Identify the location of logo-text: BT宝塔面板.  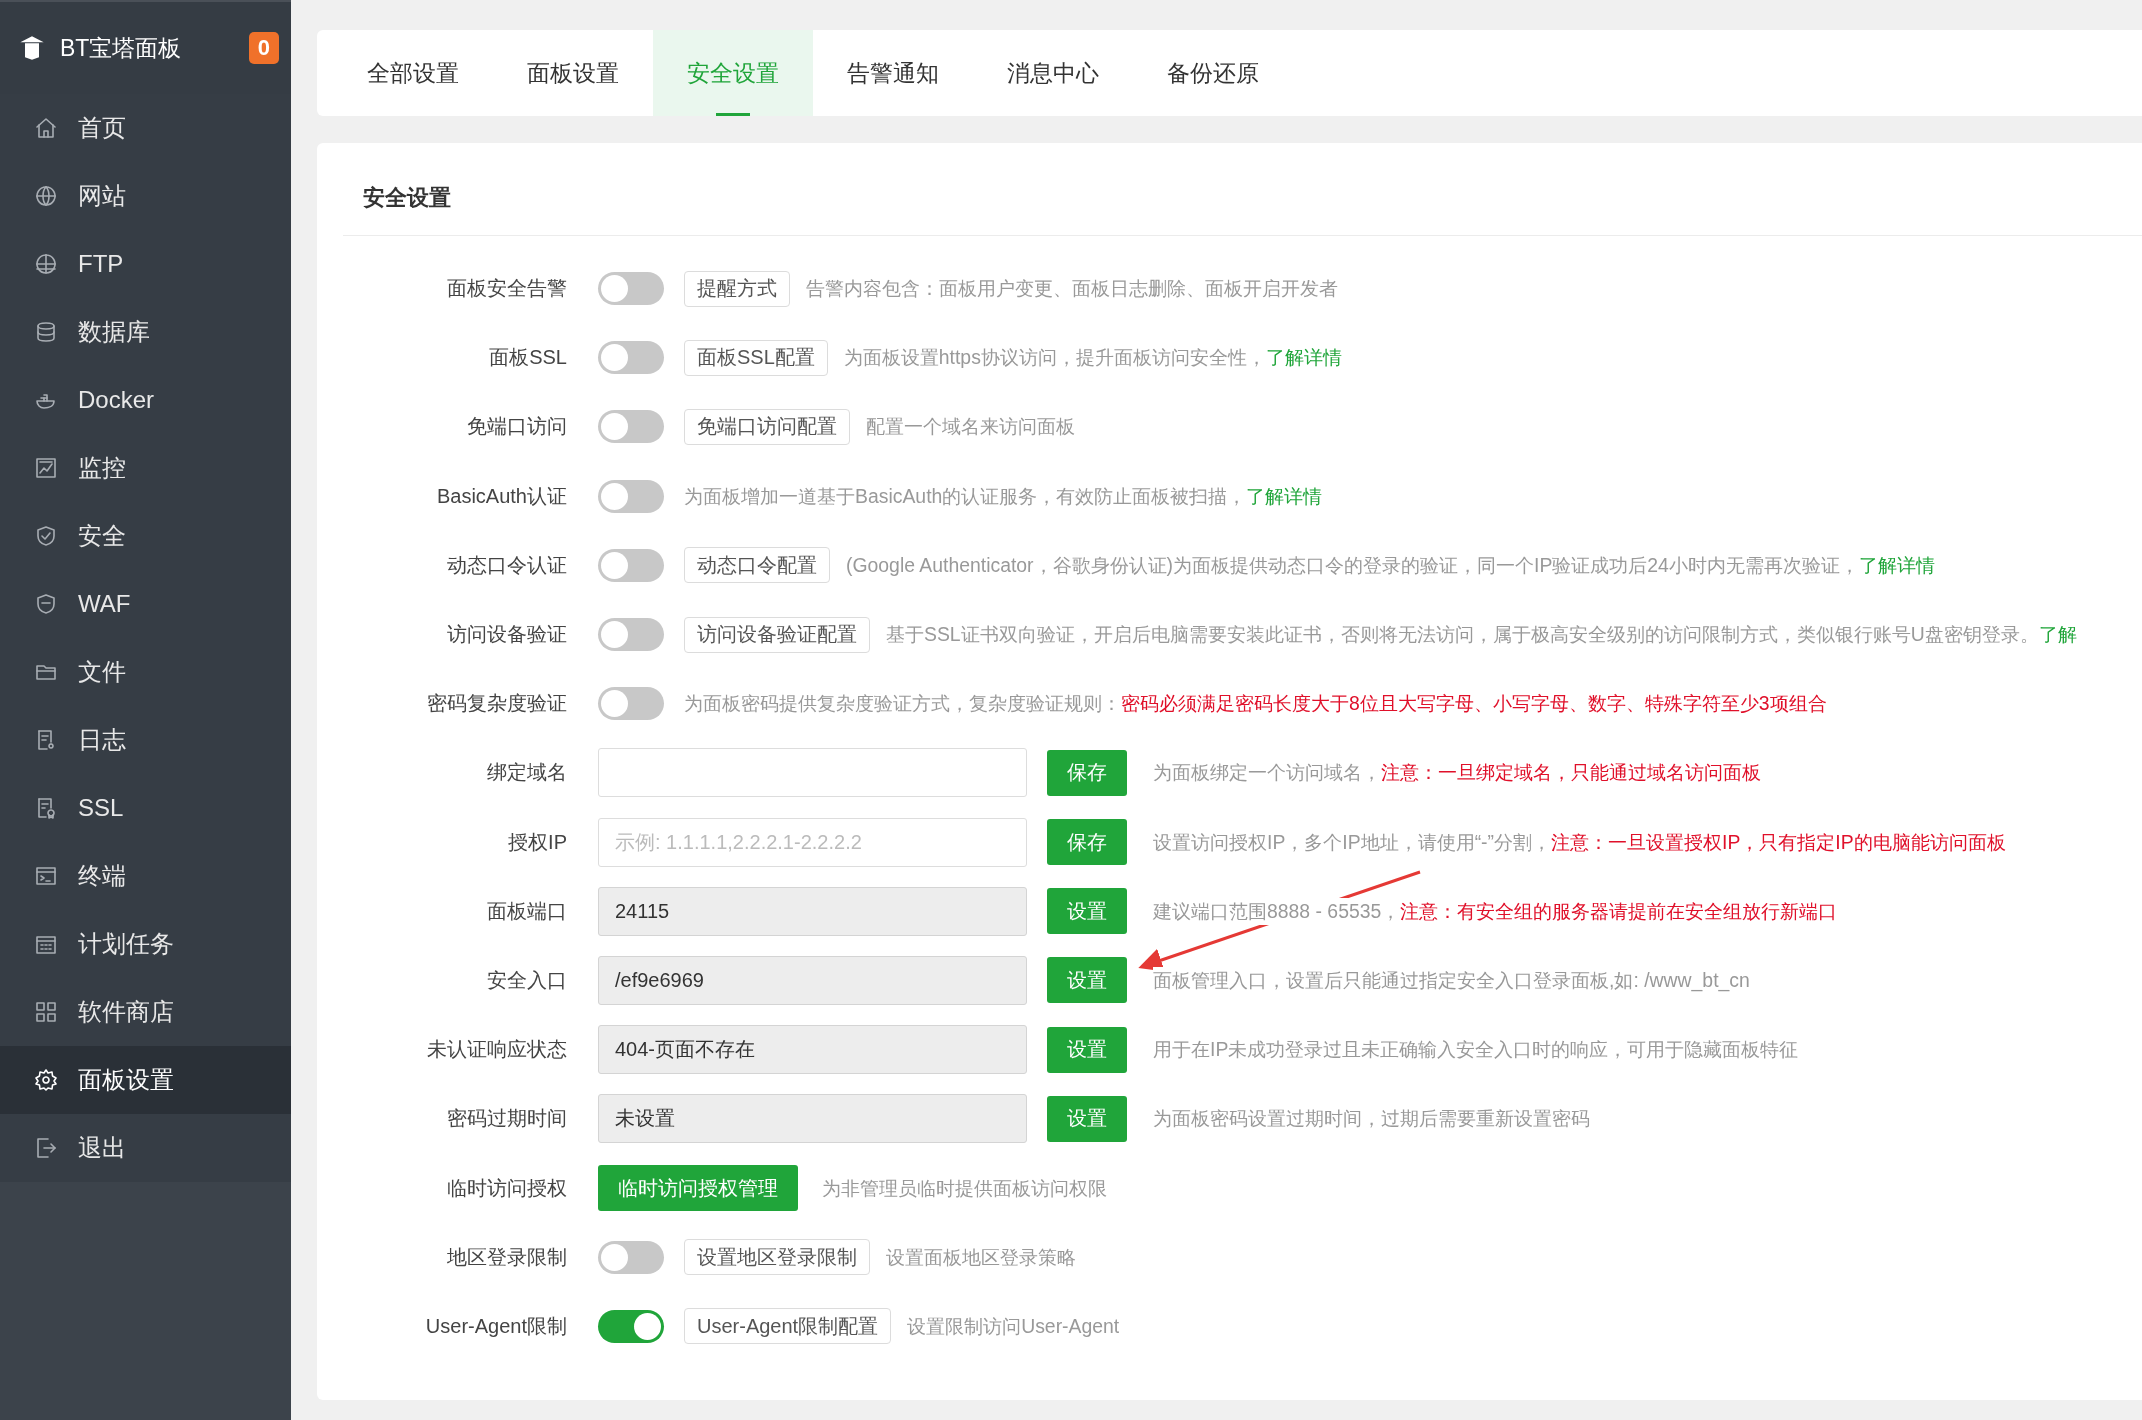
(121, 48).